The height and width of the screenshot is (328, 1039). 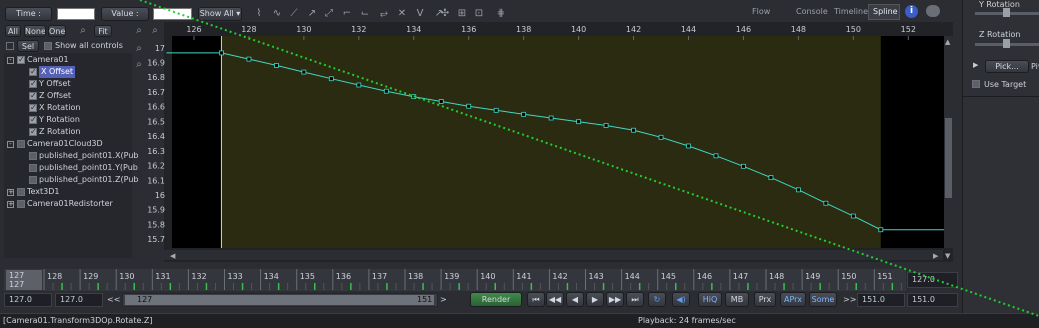 I want to click on range-right-arrows: >, so click(x=443, y=299).